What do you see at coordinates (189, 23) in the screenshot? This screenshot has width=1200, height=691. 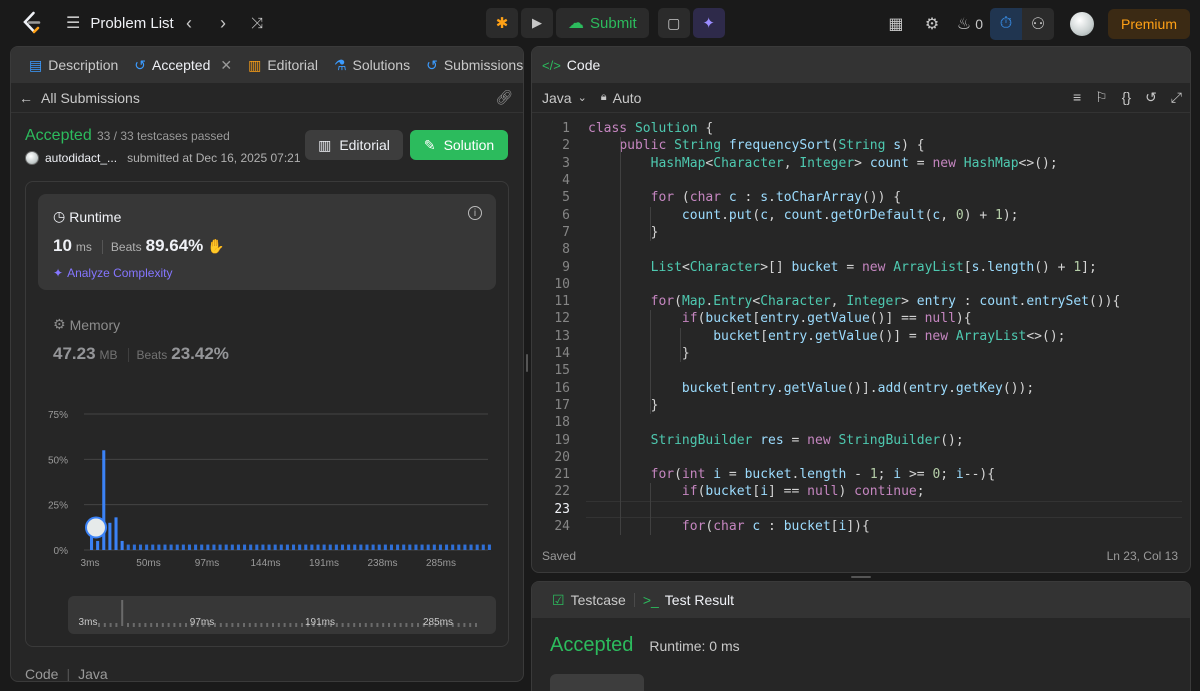 I see `prev-problem-icon: ‹` at bounding box center [189, 23].